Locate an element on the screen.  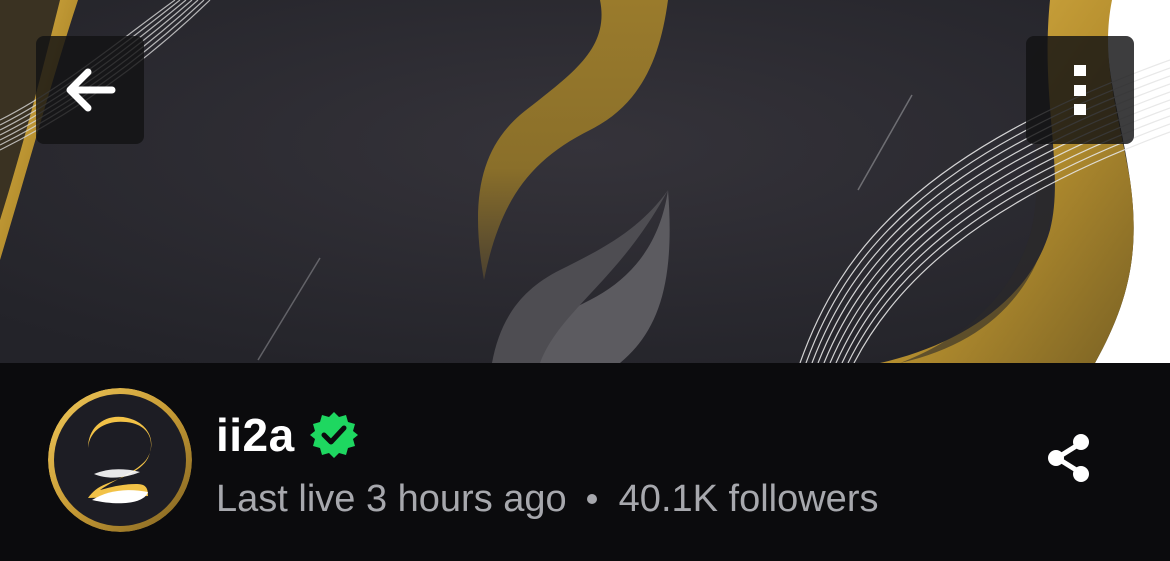
channel-name-row: ii2a is located at coordinates (287, 435).